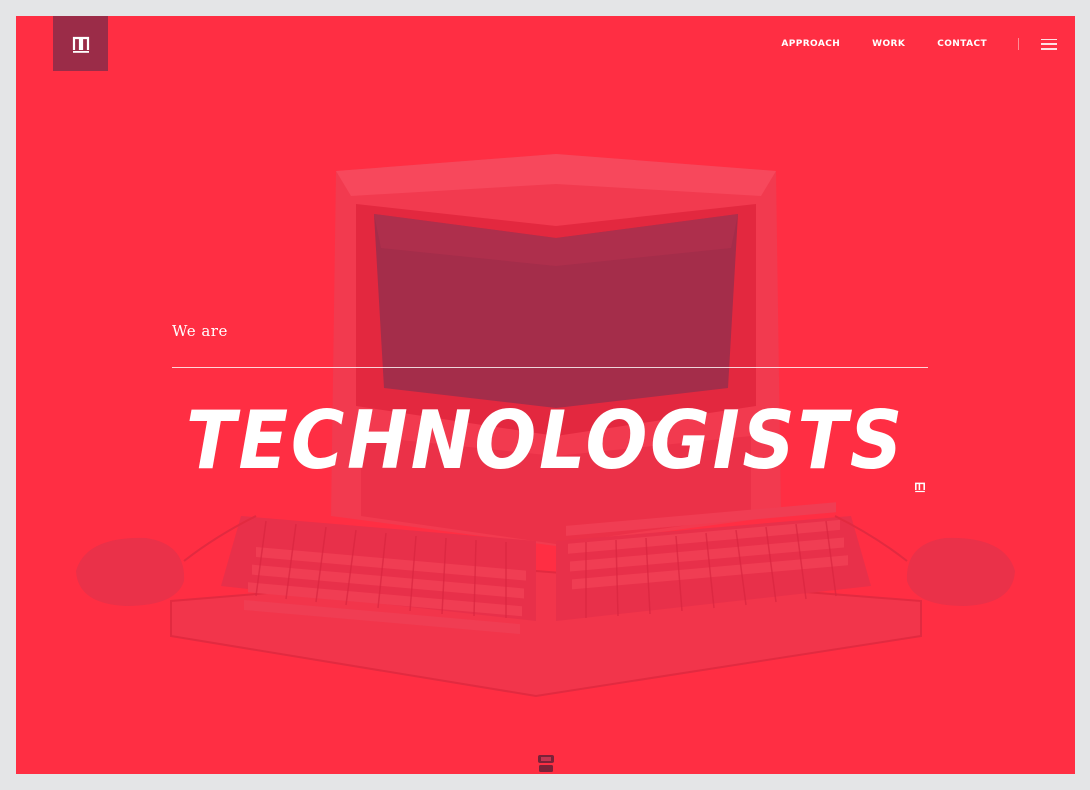  I want to click on monogram-logo-icon, so click(80, 44).